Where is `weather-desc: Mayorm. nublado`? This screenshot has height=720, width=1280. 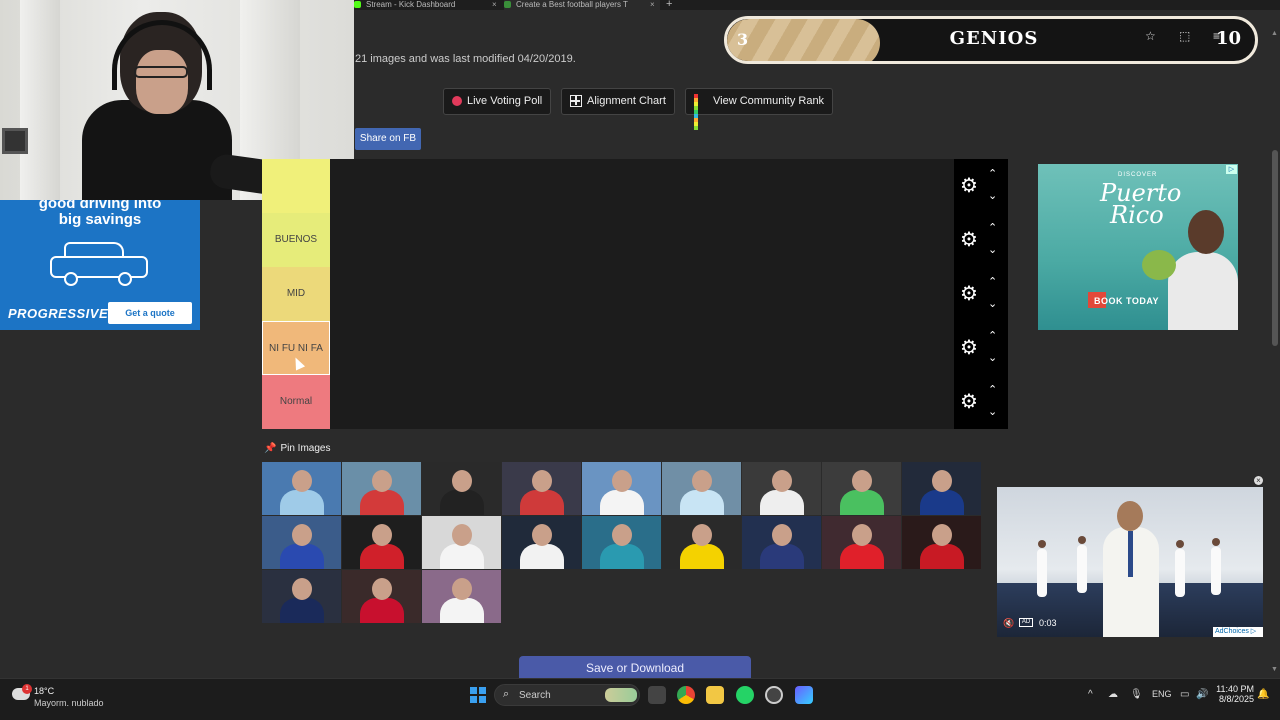
weather-desc: Mayorm. nublado is located at coordinates (69, 703).